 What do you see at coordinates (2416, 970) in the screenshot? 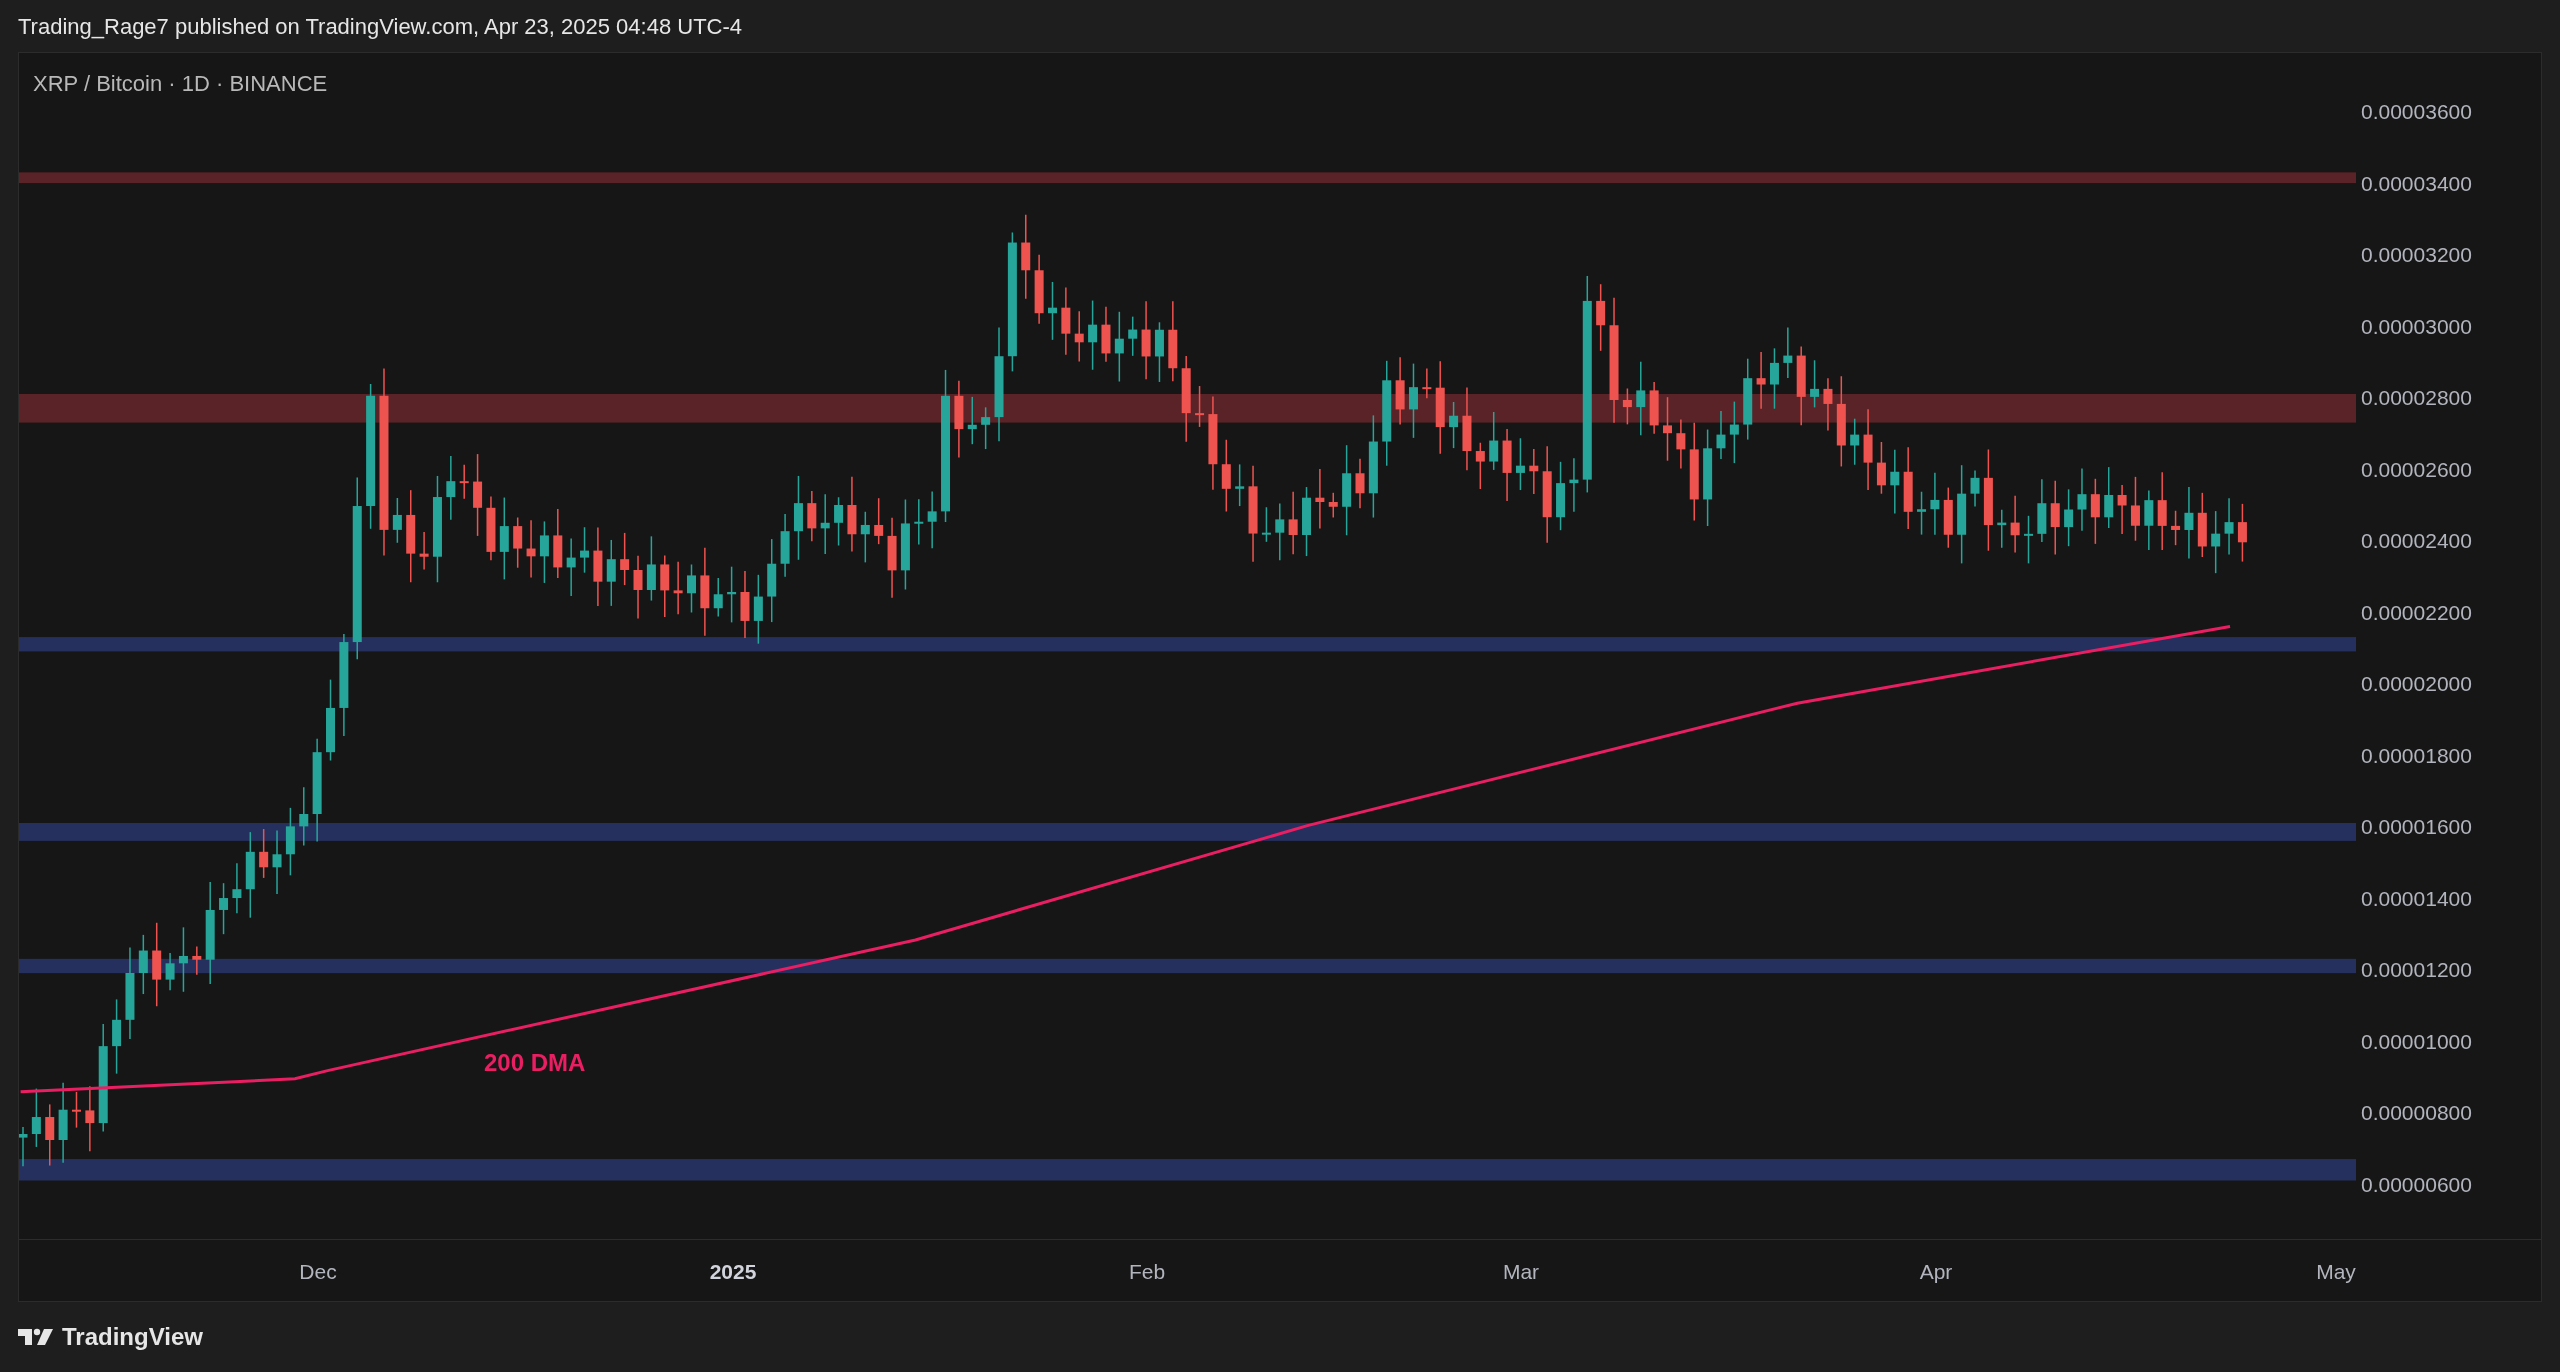
I see `price-label: 0.00001200` at bounding box center [2416, 970].